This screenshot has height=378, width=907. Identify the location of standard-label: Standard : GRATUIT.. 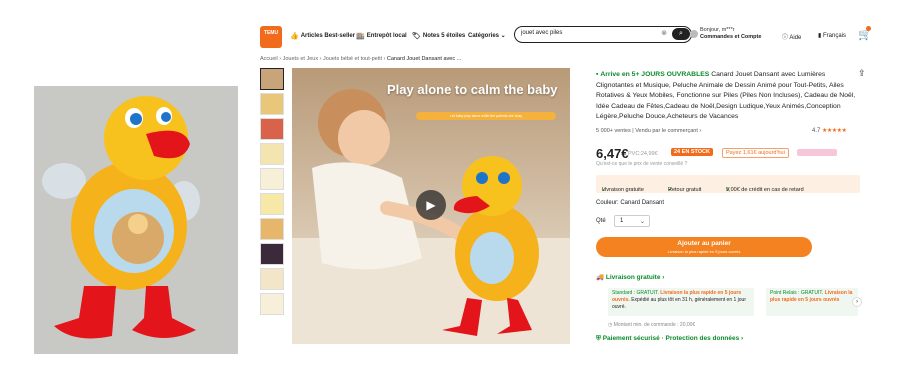
(635, 293).